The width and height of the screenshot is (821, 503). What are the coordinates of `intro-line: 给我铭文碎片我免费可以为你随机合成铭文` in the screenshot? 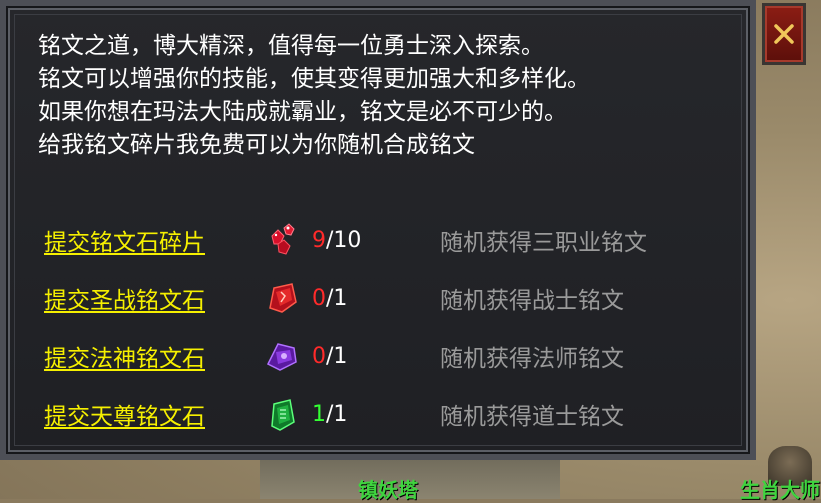 It's located at (256, 145).